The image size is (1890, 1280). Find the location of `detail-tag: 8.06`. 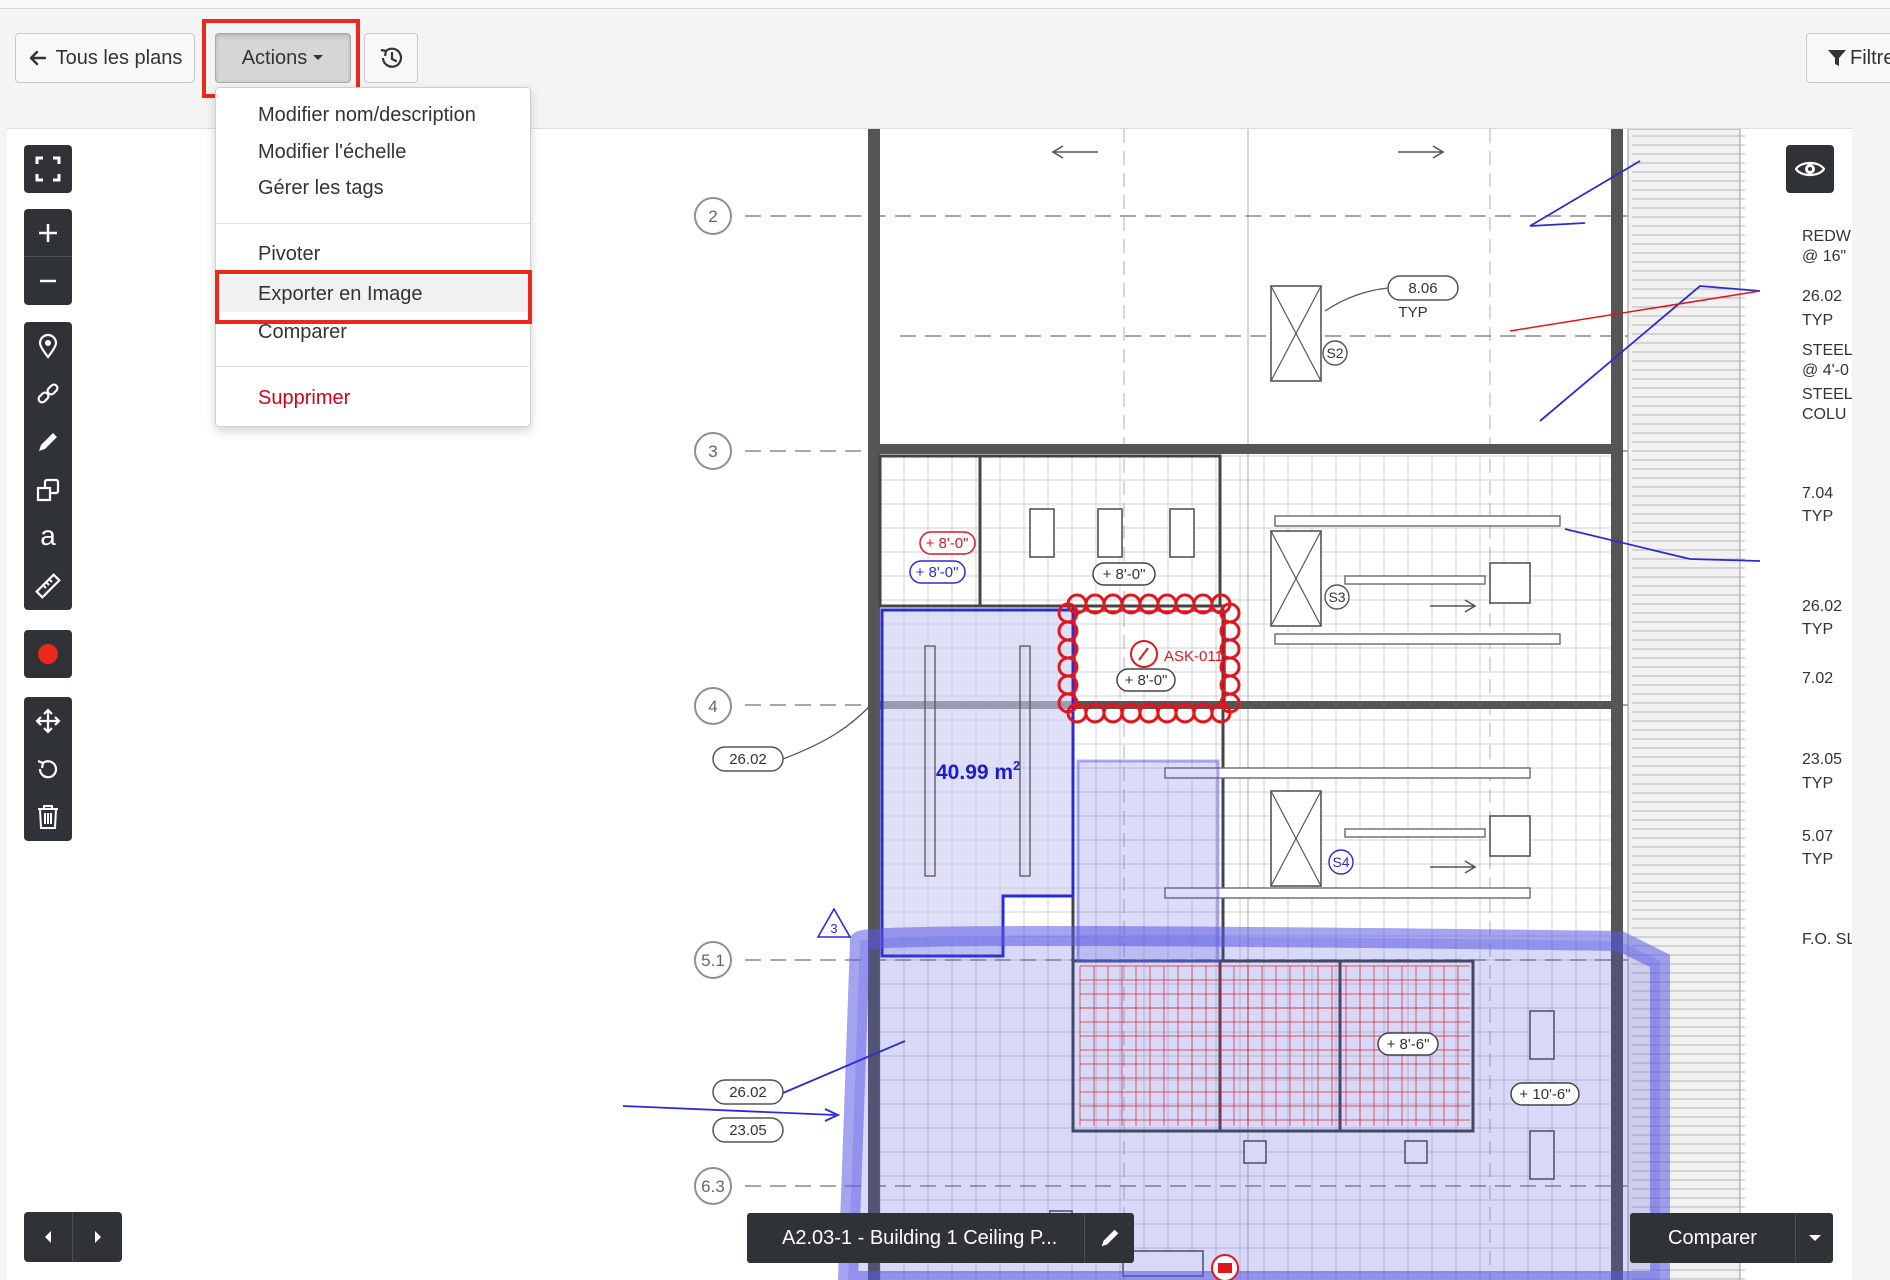

detail-tag: 8.06 is located at coordinates (1422, 288).